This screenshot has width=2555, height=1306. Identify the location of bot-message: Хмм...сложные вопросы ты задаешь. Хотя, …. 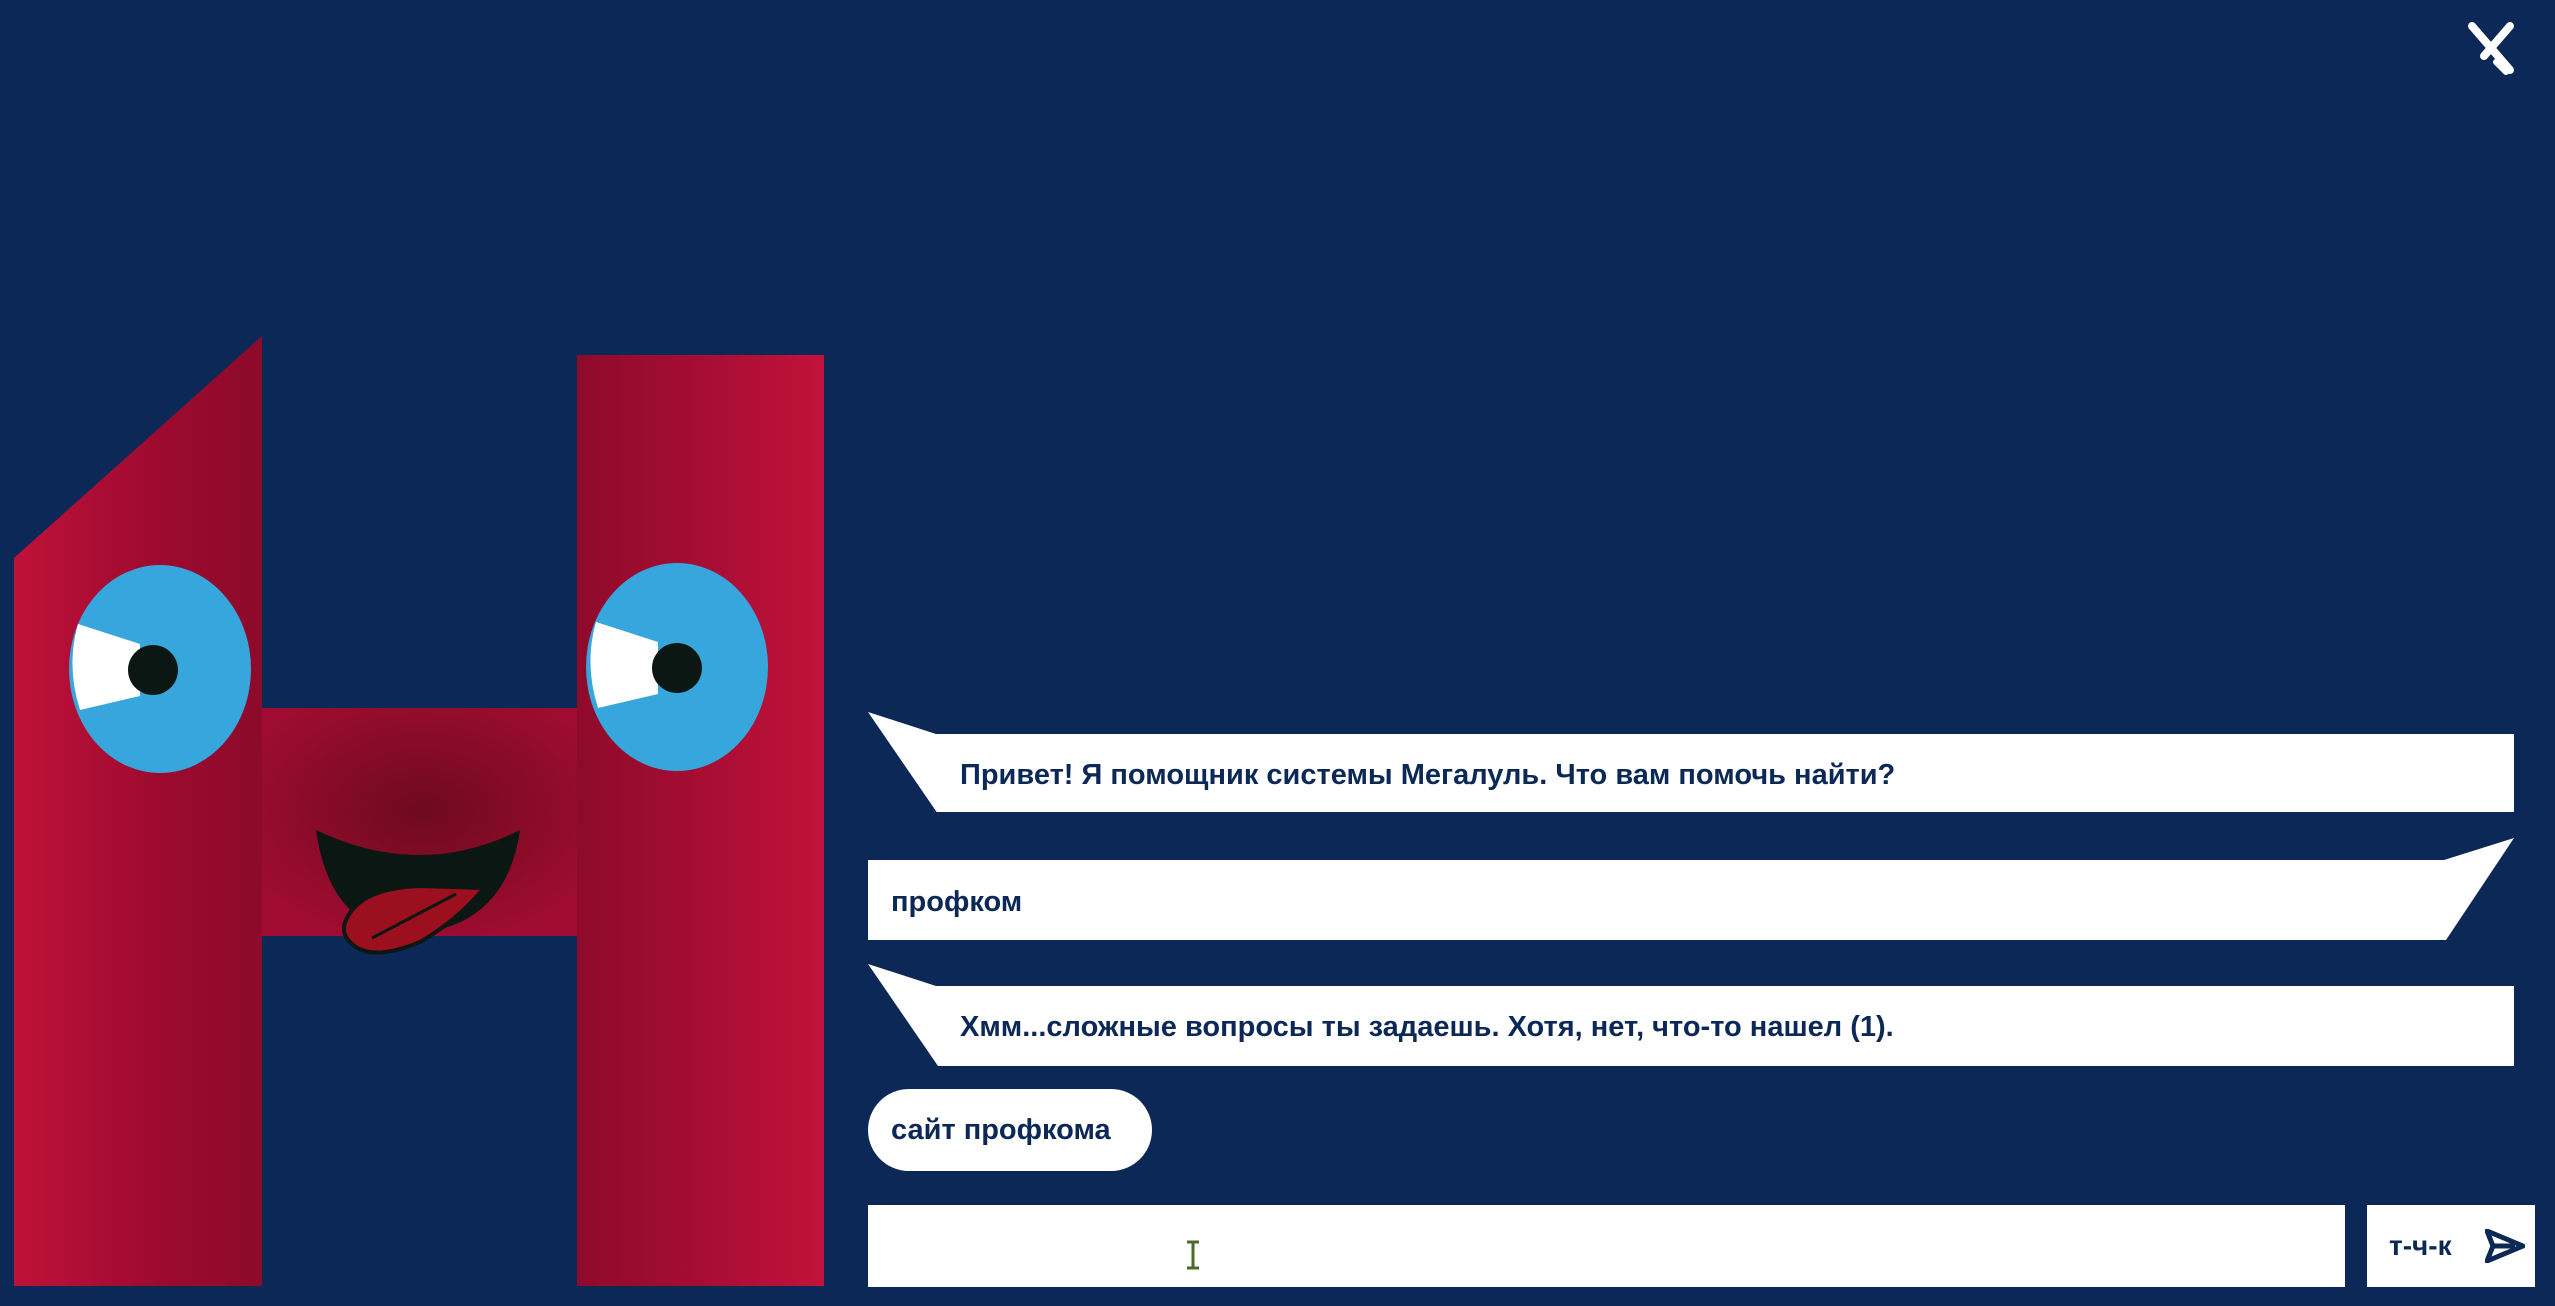
(1691, 1015).